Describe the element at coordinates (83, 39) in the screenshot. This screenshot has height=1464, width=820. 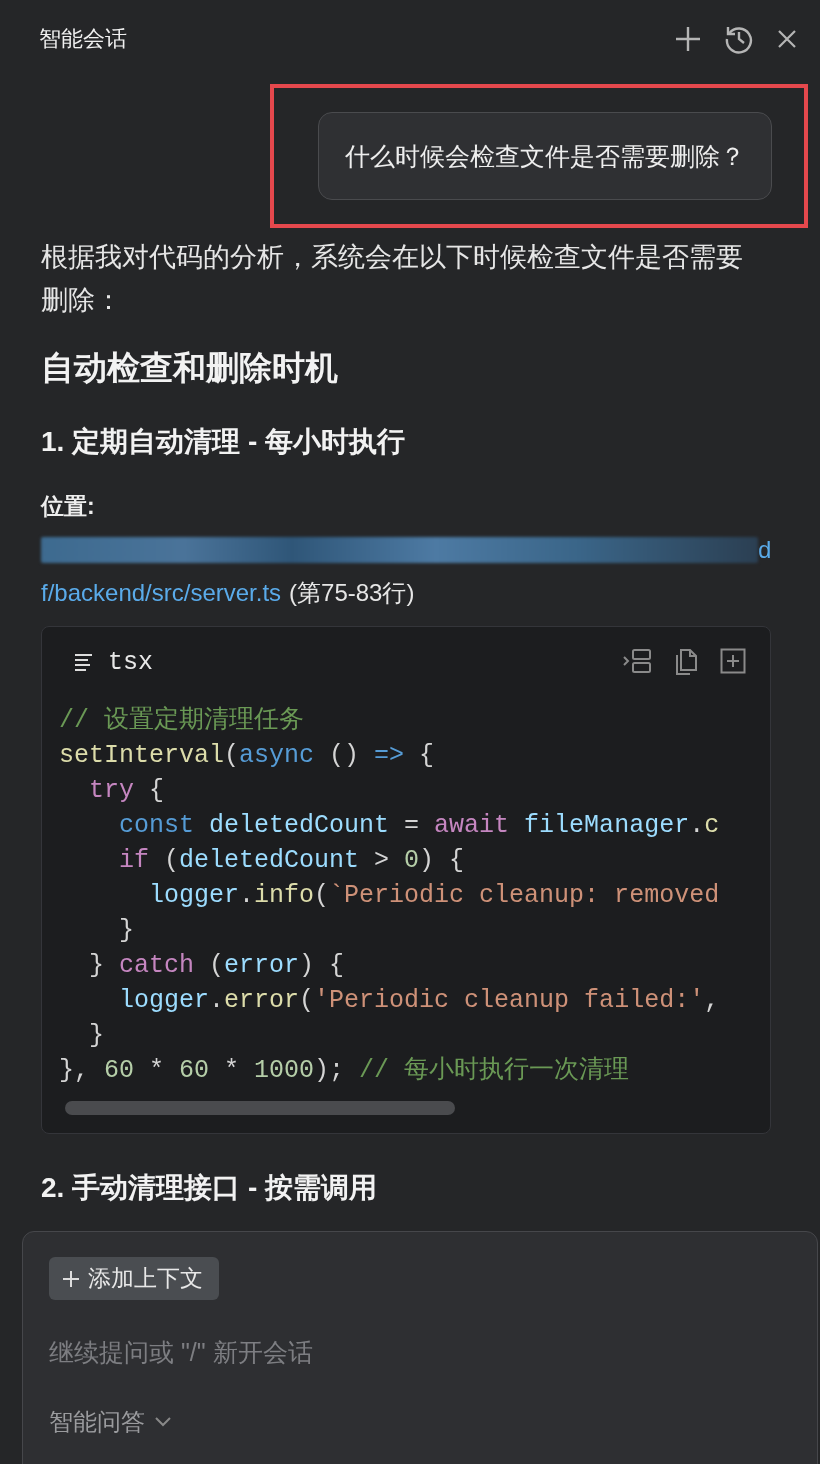
I see `panel-title: 智能会话` at that location.